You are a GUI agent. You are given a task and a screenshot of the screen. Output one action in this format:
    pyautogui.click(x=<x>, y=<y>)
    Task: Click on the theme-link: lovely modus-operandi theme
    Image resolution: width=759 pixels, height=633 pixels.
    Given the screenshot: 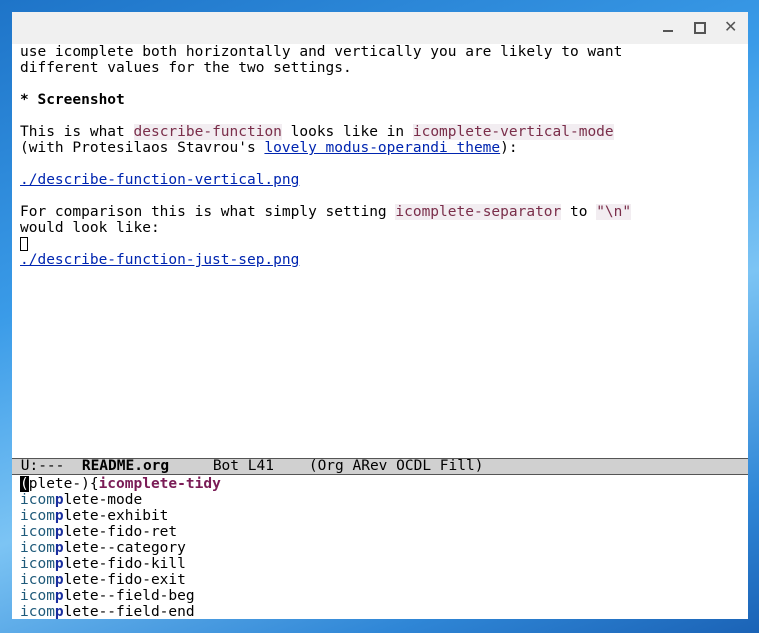 What is the action you would take?
    pyautogui.click(x=382, y=148)
    